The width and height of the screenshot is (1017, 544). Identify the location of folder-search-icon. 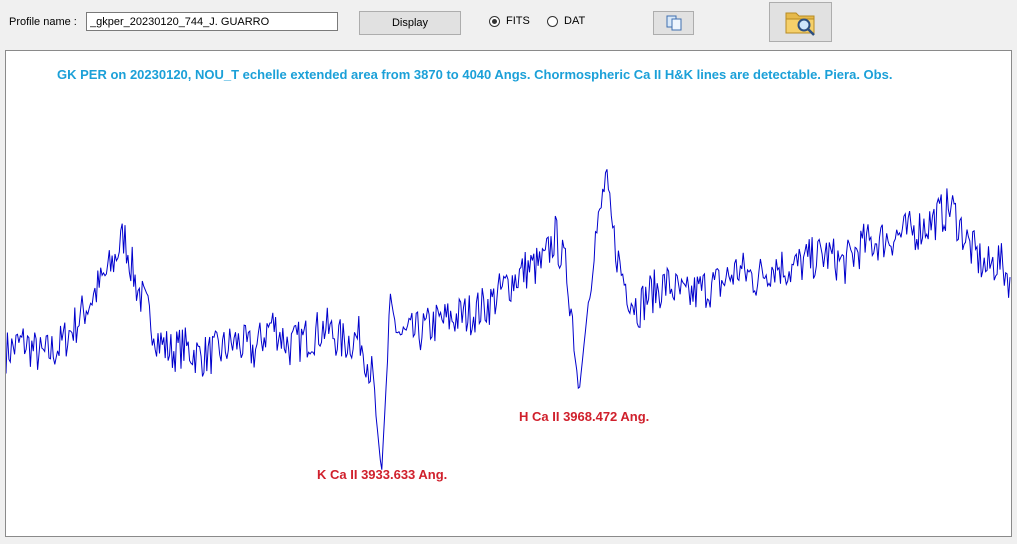
(800, 24).